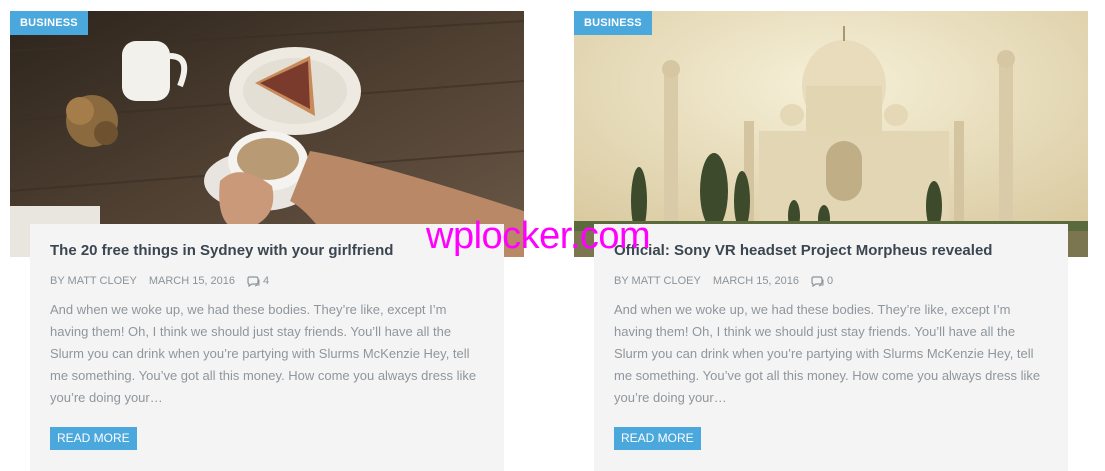 The height and width of the screenshot is (471, 1105). I want to click on post-meta: BY MATT CLOEY MARCH 15, 2016 4, so click(159, 281).